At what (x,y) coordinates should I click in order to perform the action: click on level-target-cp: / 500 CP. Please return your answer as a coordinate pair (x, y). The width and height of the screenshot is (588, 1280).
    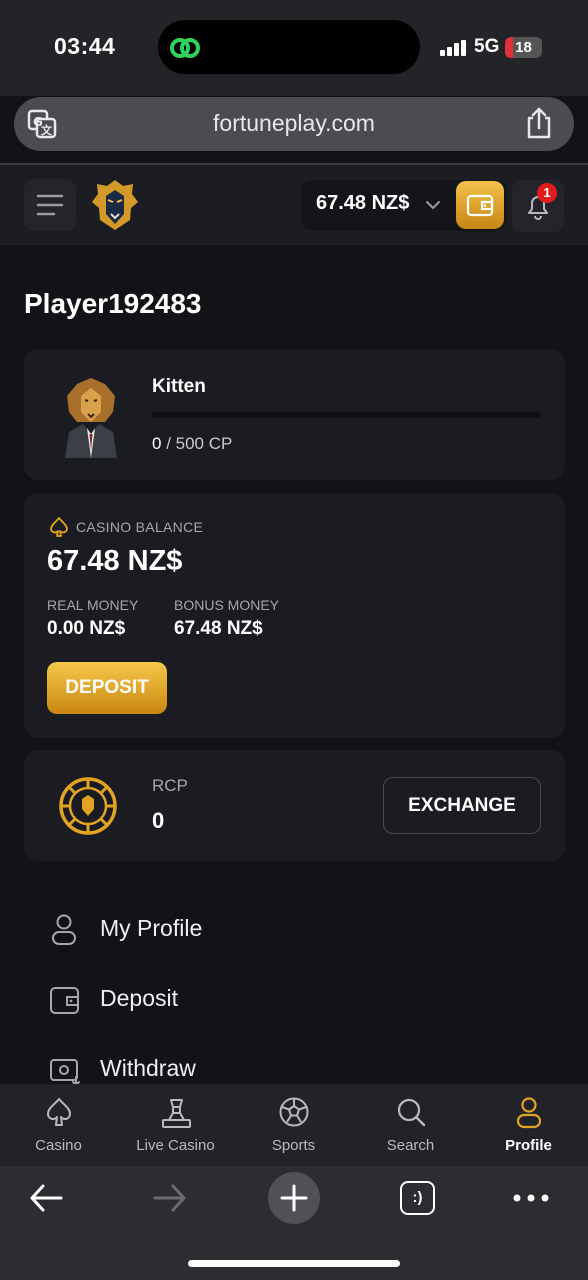
    Looking at the image, I should click on (197, 443).